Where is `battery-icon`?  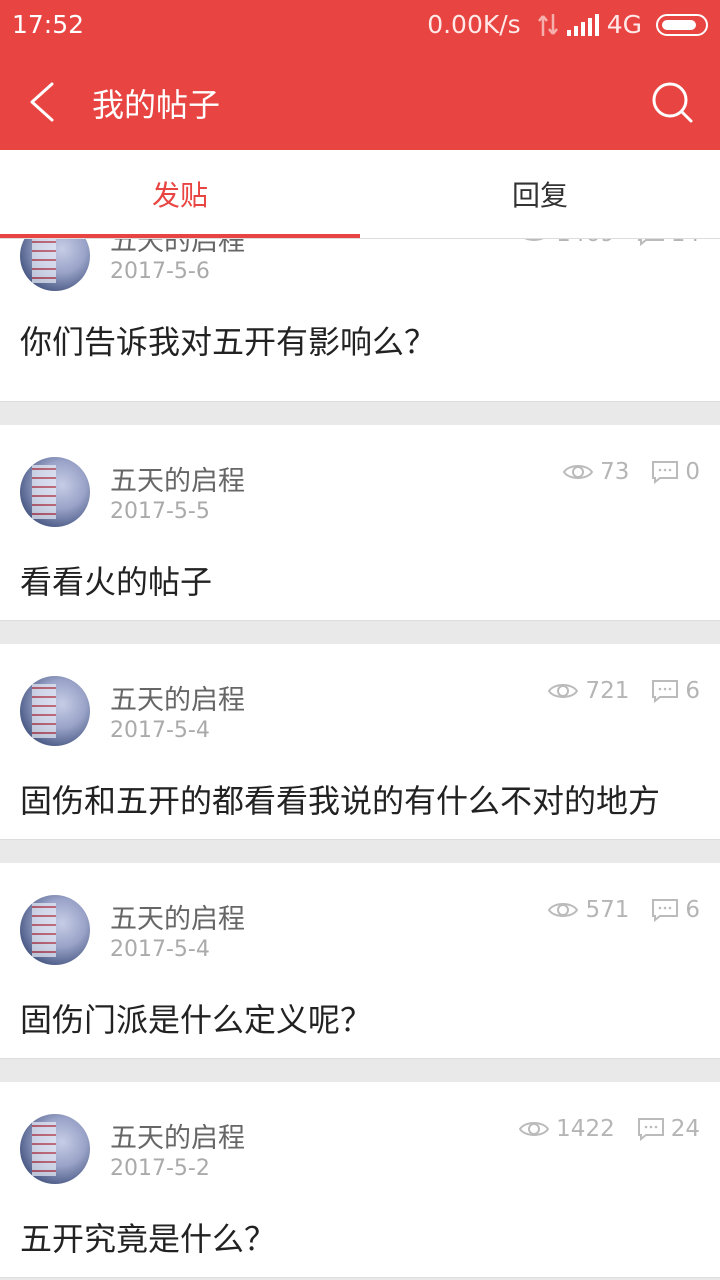
battery-icon is located at coordinates (682, 24).